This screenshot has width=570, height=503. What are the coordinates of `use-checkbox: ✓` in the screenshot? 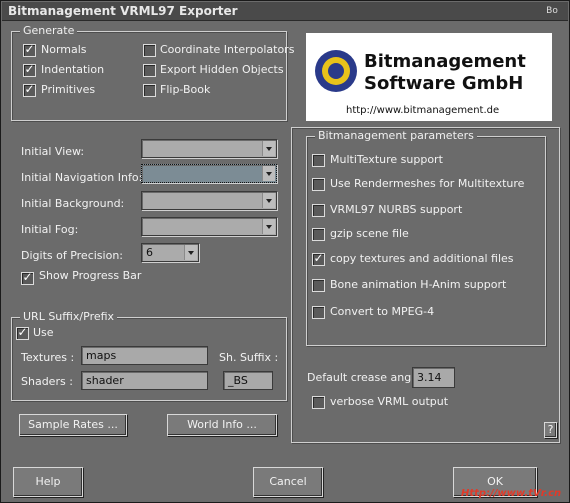 It's located at (22, 332).